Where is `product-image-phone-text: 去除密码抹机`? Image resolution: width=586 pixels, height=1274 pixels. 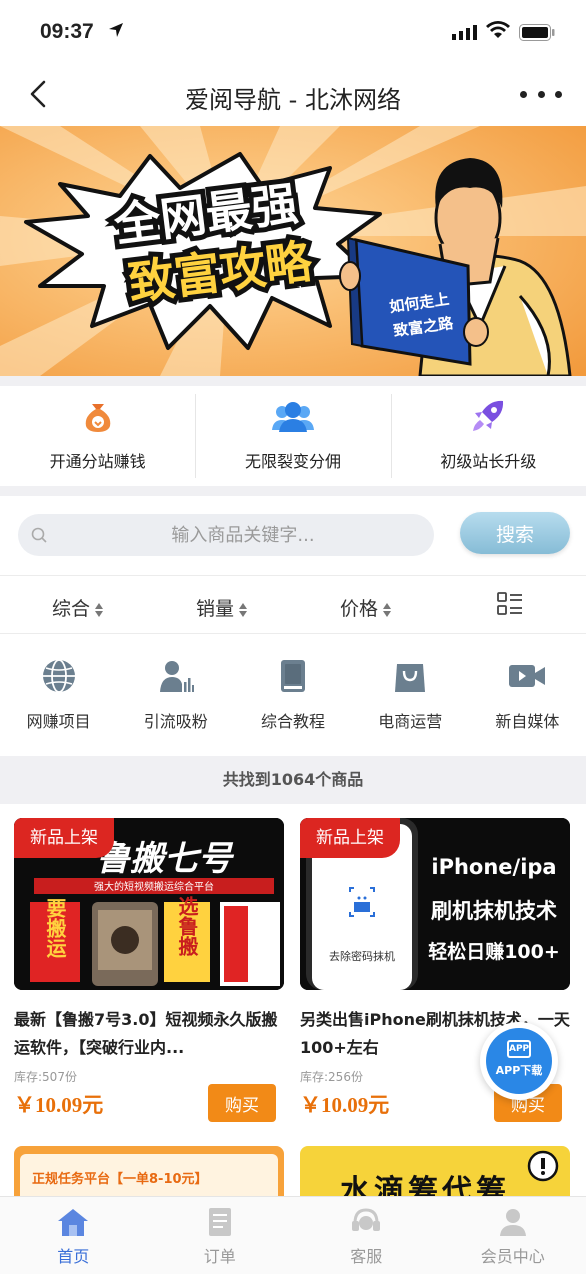 product-image-phone-text: 去除密码抹机 is located at coordinates (362, 956).